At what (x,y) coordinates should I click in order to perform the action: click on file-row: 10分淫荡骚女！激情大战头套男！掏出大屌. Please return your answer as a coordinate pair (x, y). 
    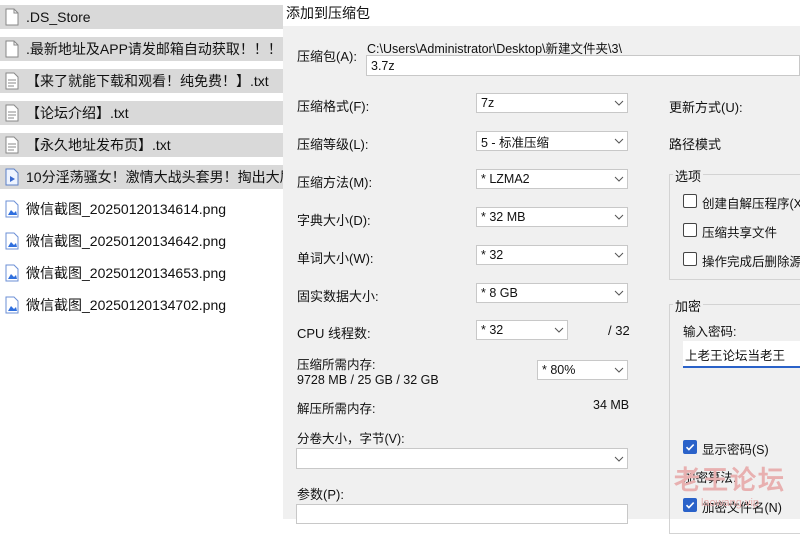
    Looking at the image, I should click on (141, 177).